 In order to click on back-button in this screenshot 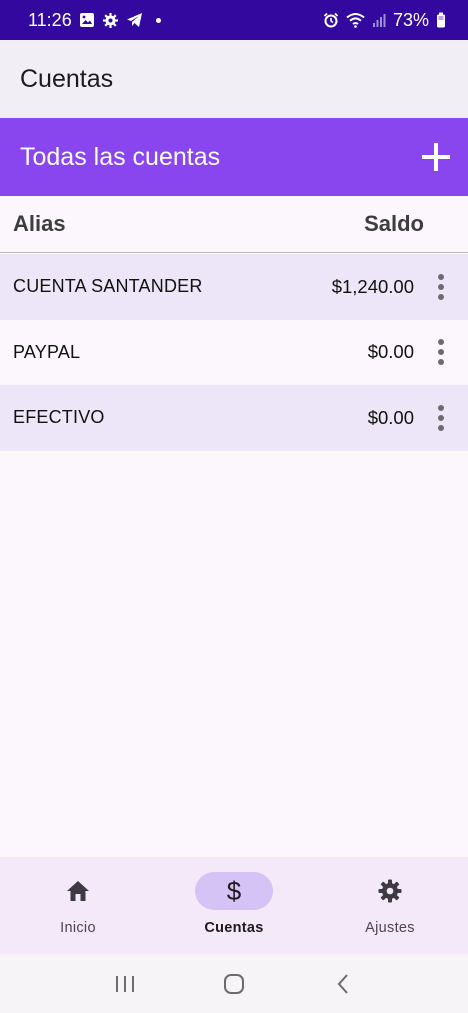, I will do `click(343, 984)`.